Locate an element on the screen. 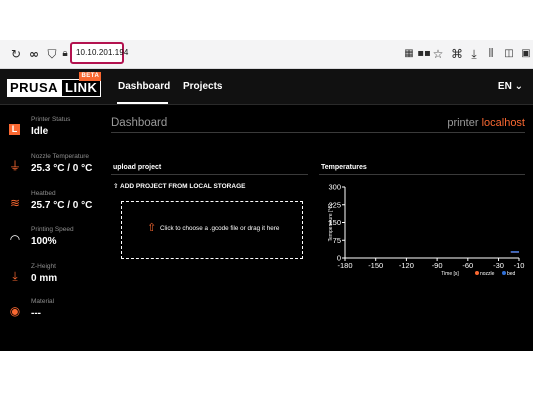  x-tick-label: -180 is located at coordinates (344, 265).